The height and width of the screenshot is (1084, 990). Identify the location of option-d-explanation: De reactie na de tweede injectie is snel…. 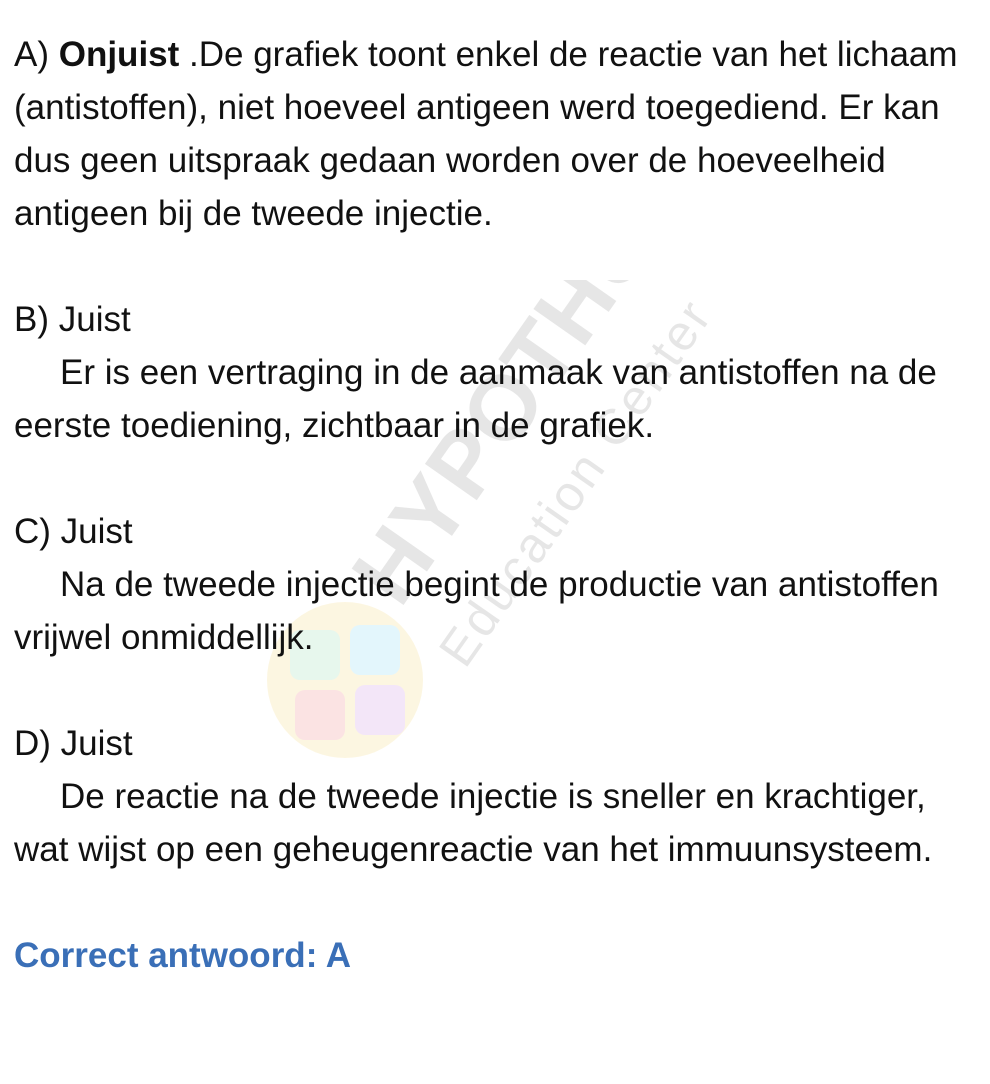
(494, 823).